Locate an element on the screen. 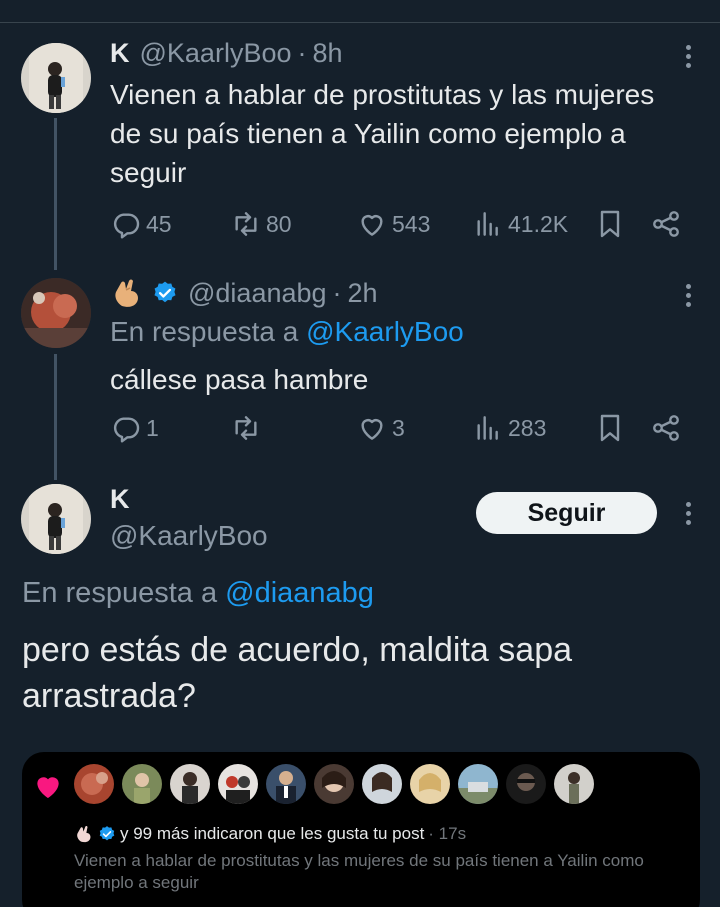 The width and height of the screenshot is (720, 907). reply-count: 1 is located at coordinates (152, 427).